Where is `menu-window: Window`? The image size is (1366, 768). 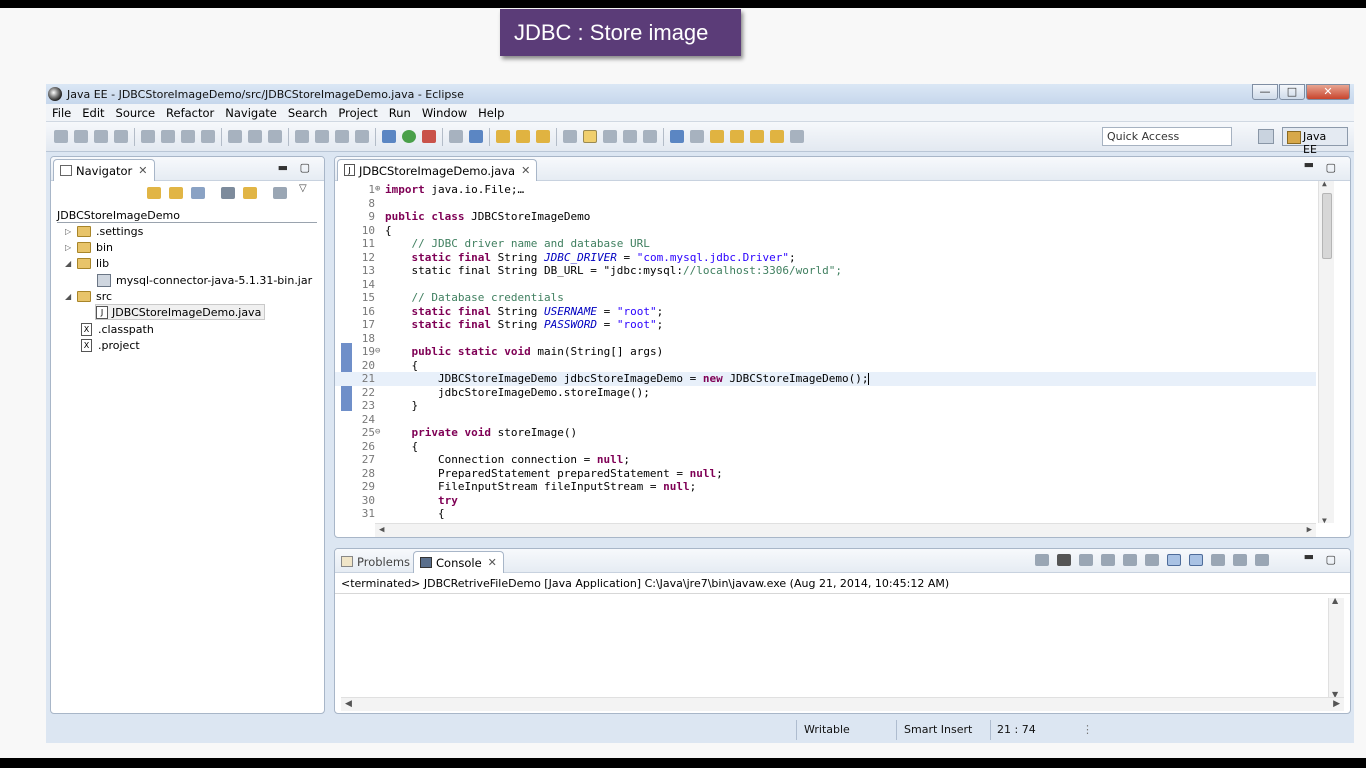
menu-window: Window is located at coordinates (444, 113).